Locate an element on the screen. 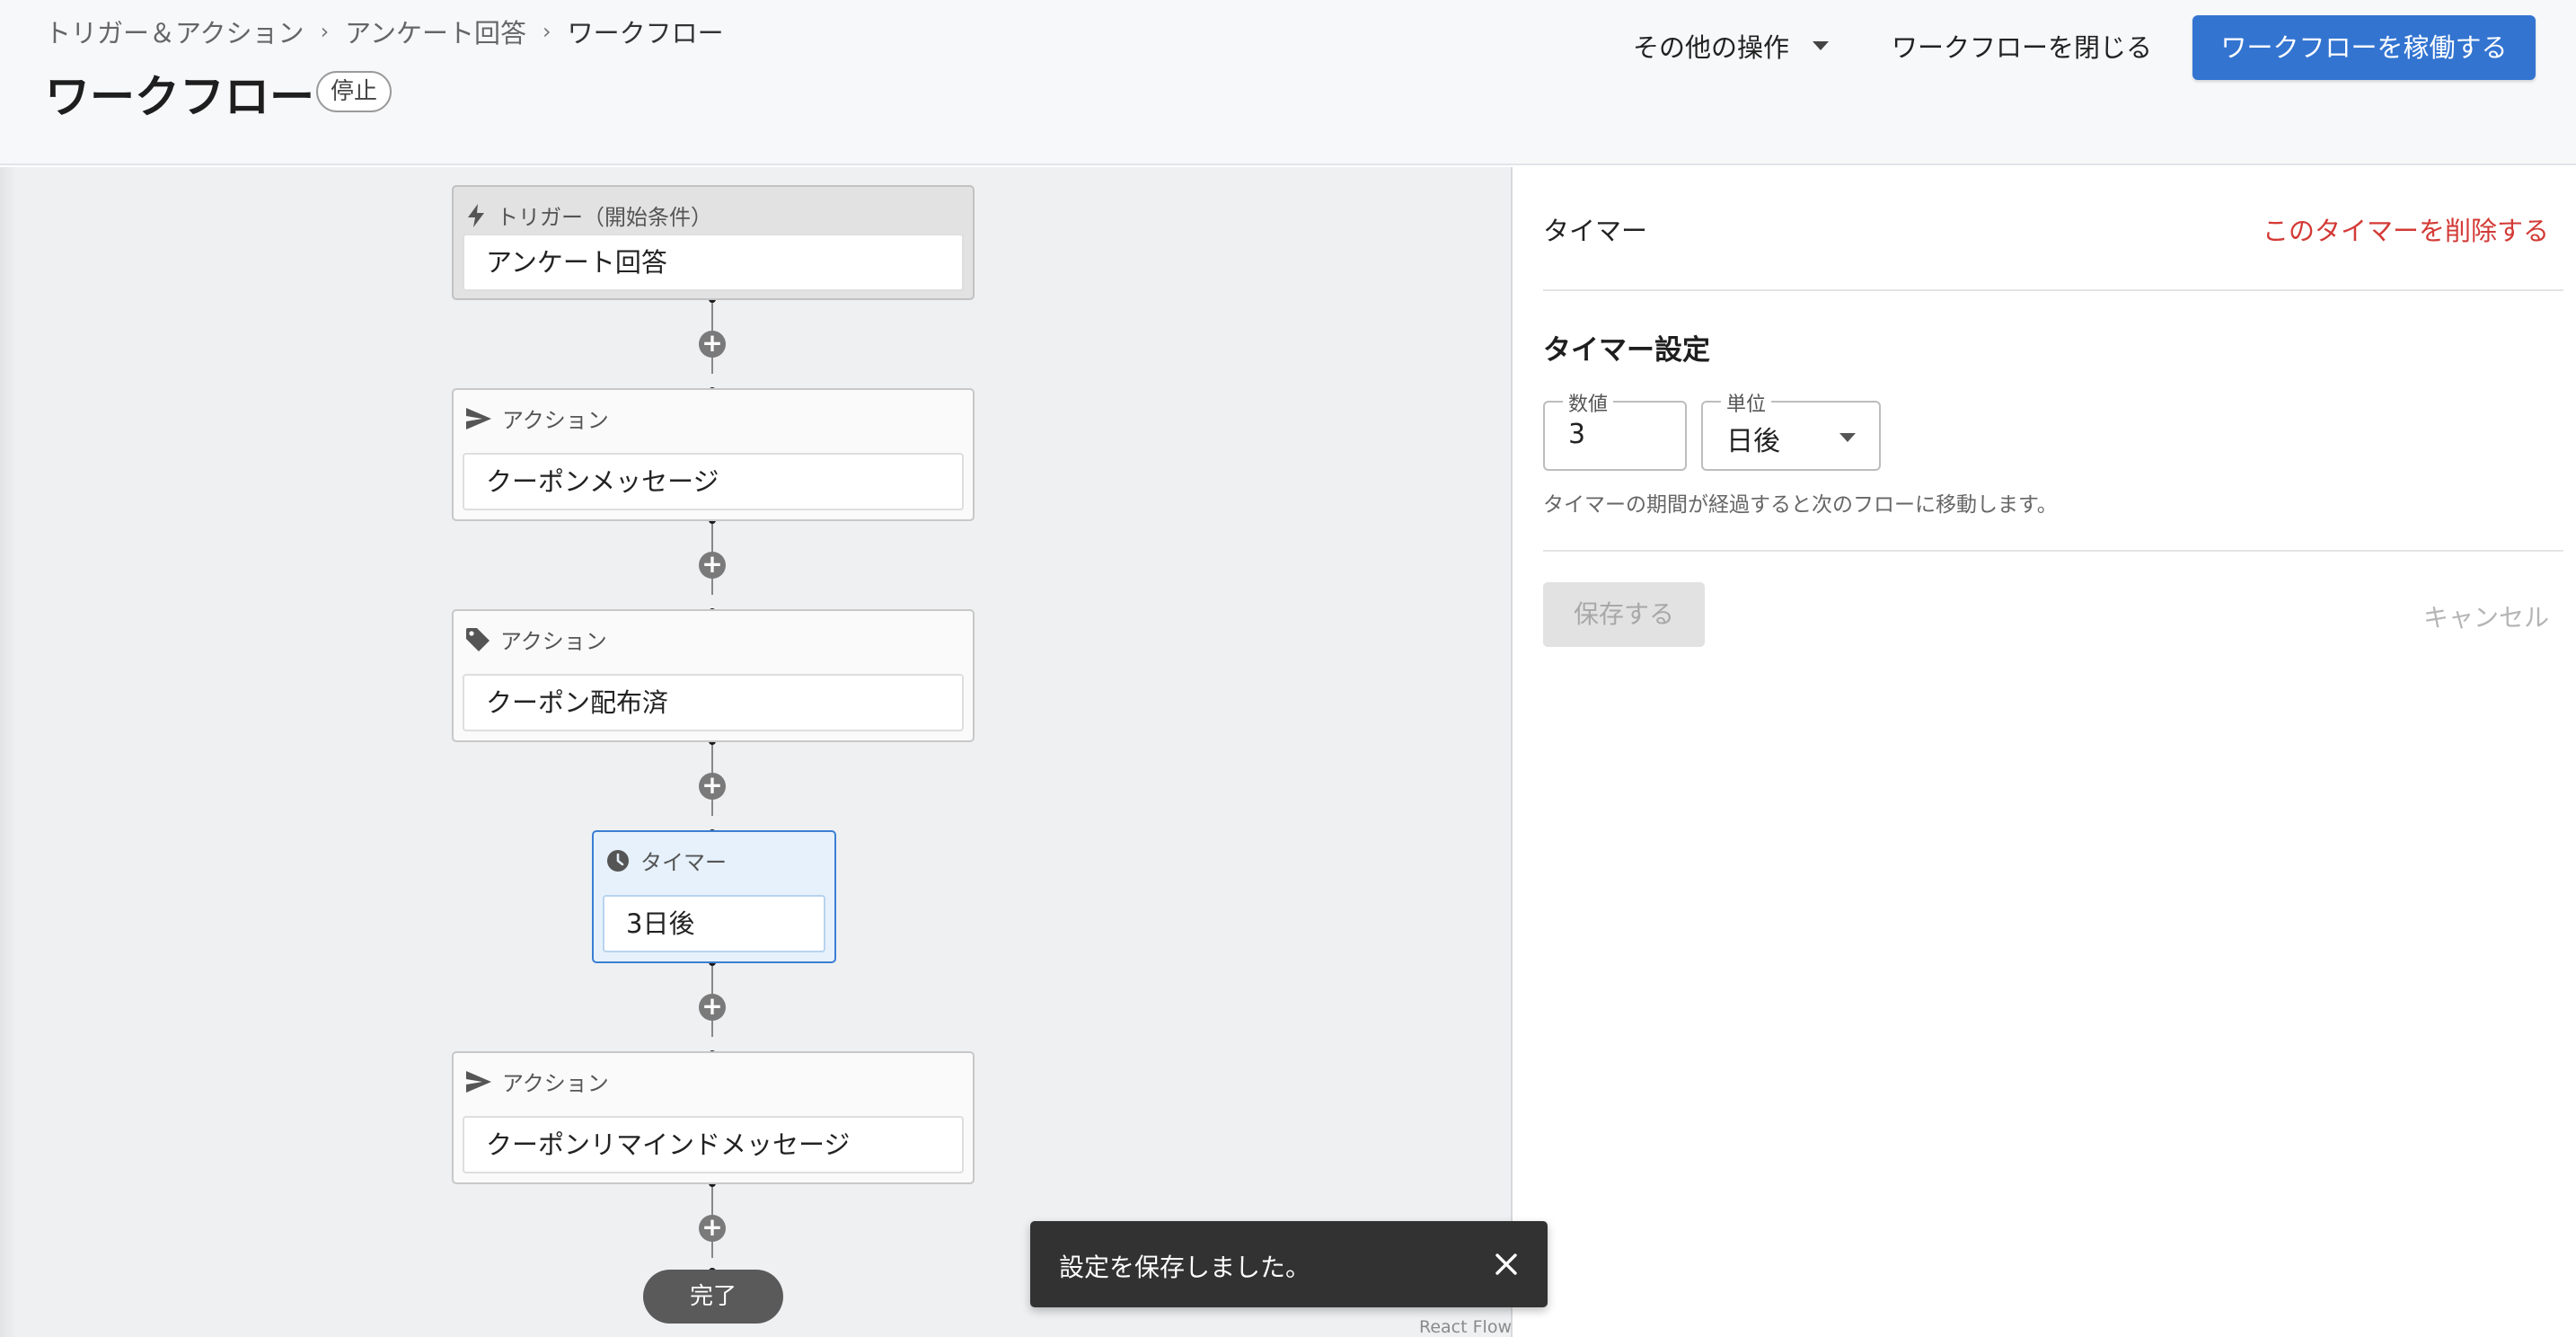 This screenshot has width=2576, height=1337. close-icon is located at coordinates (1506, 1264).